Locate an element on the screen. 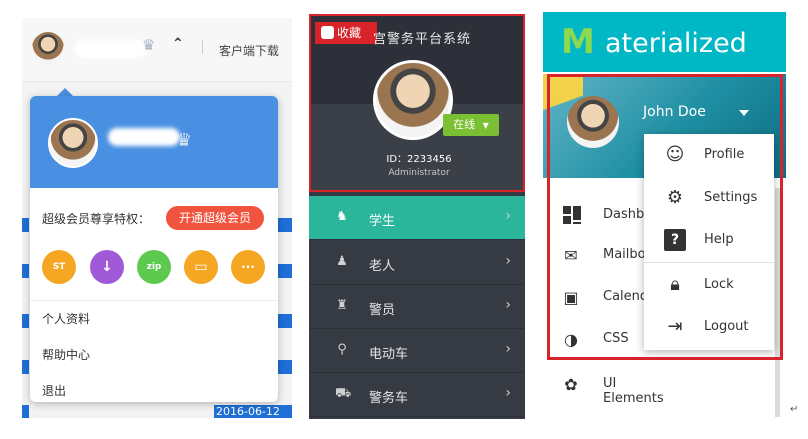 This screenshot has height=439, width=808. nav-item-student: ♞ 学生 › is located at coordinates (417, 218).